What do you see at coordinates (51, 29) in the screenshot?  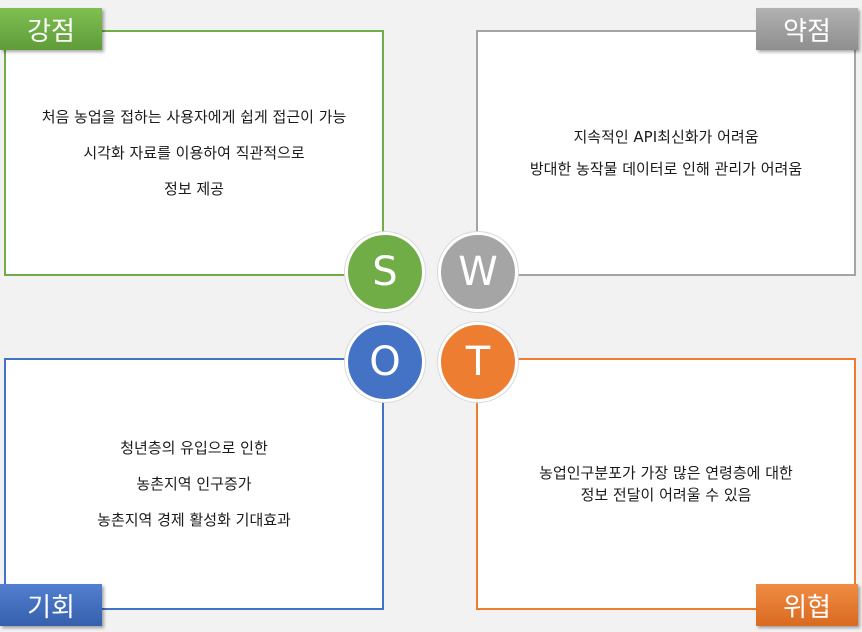 I see `strengths-tab: 강점` at bounding box center [51, 29].